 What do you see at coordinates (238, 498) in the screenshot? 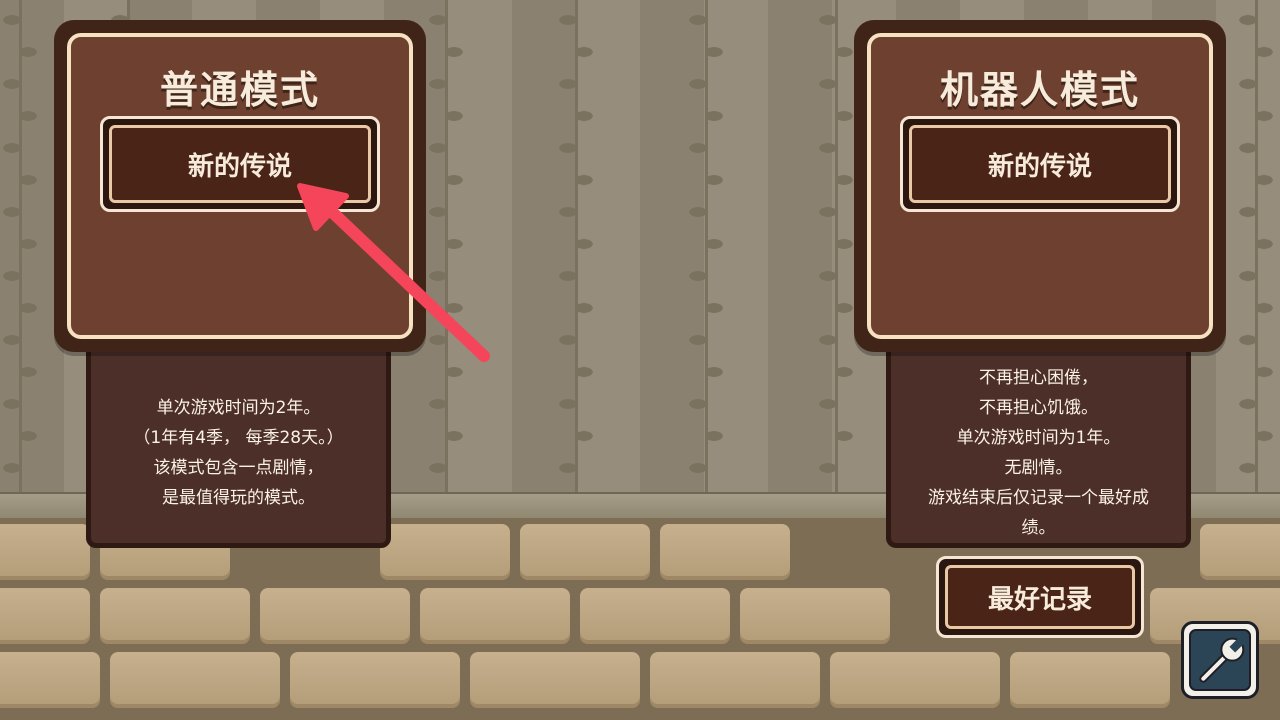
I see `description-line: 是最值得玩的模式。` at bounding box center [238, 498].